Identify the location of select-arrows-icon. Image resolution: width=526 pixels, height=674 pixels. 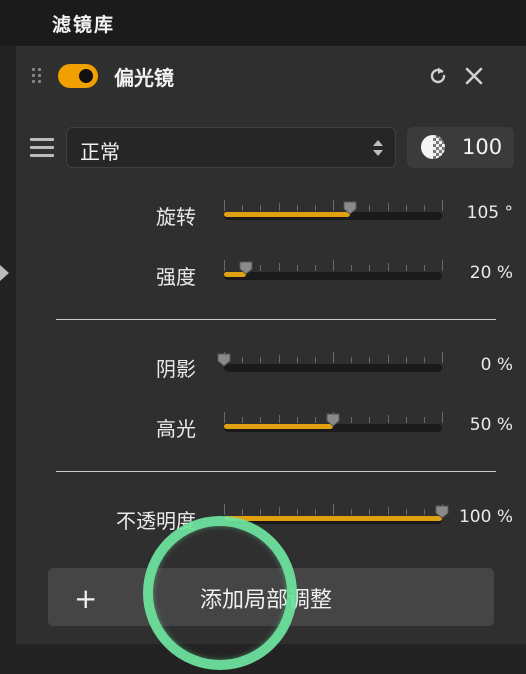
(378, 148).